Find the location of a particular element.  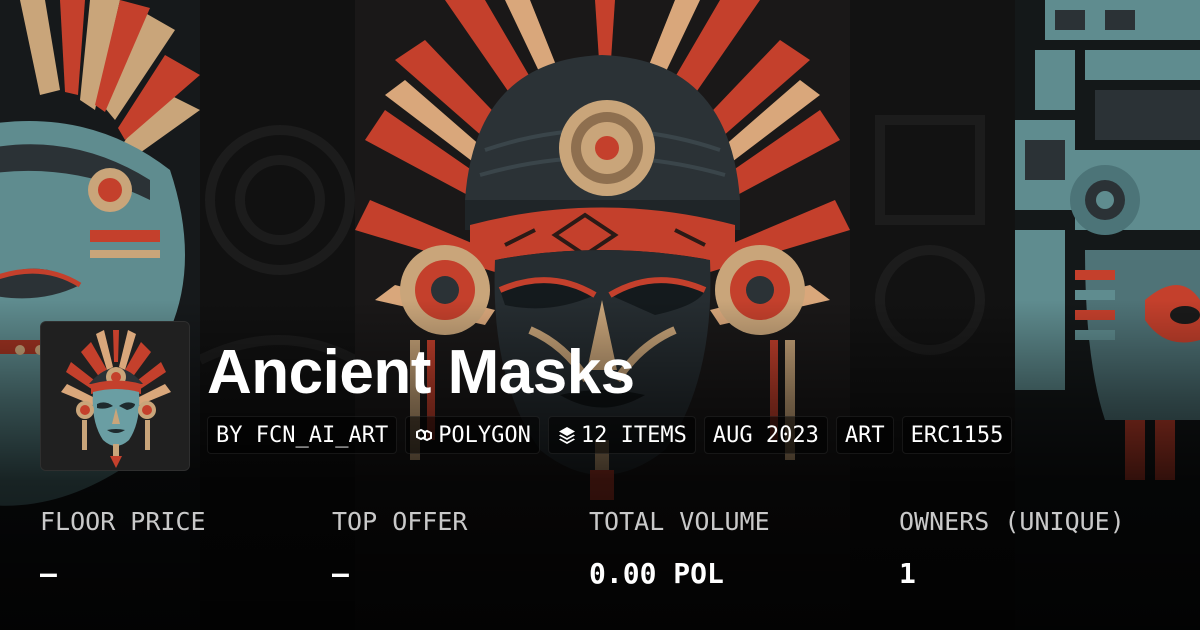

stat-owners-value: 1 is located at coordinates (907, 573).